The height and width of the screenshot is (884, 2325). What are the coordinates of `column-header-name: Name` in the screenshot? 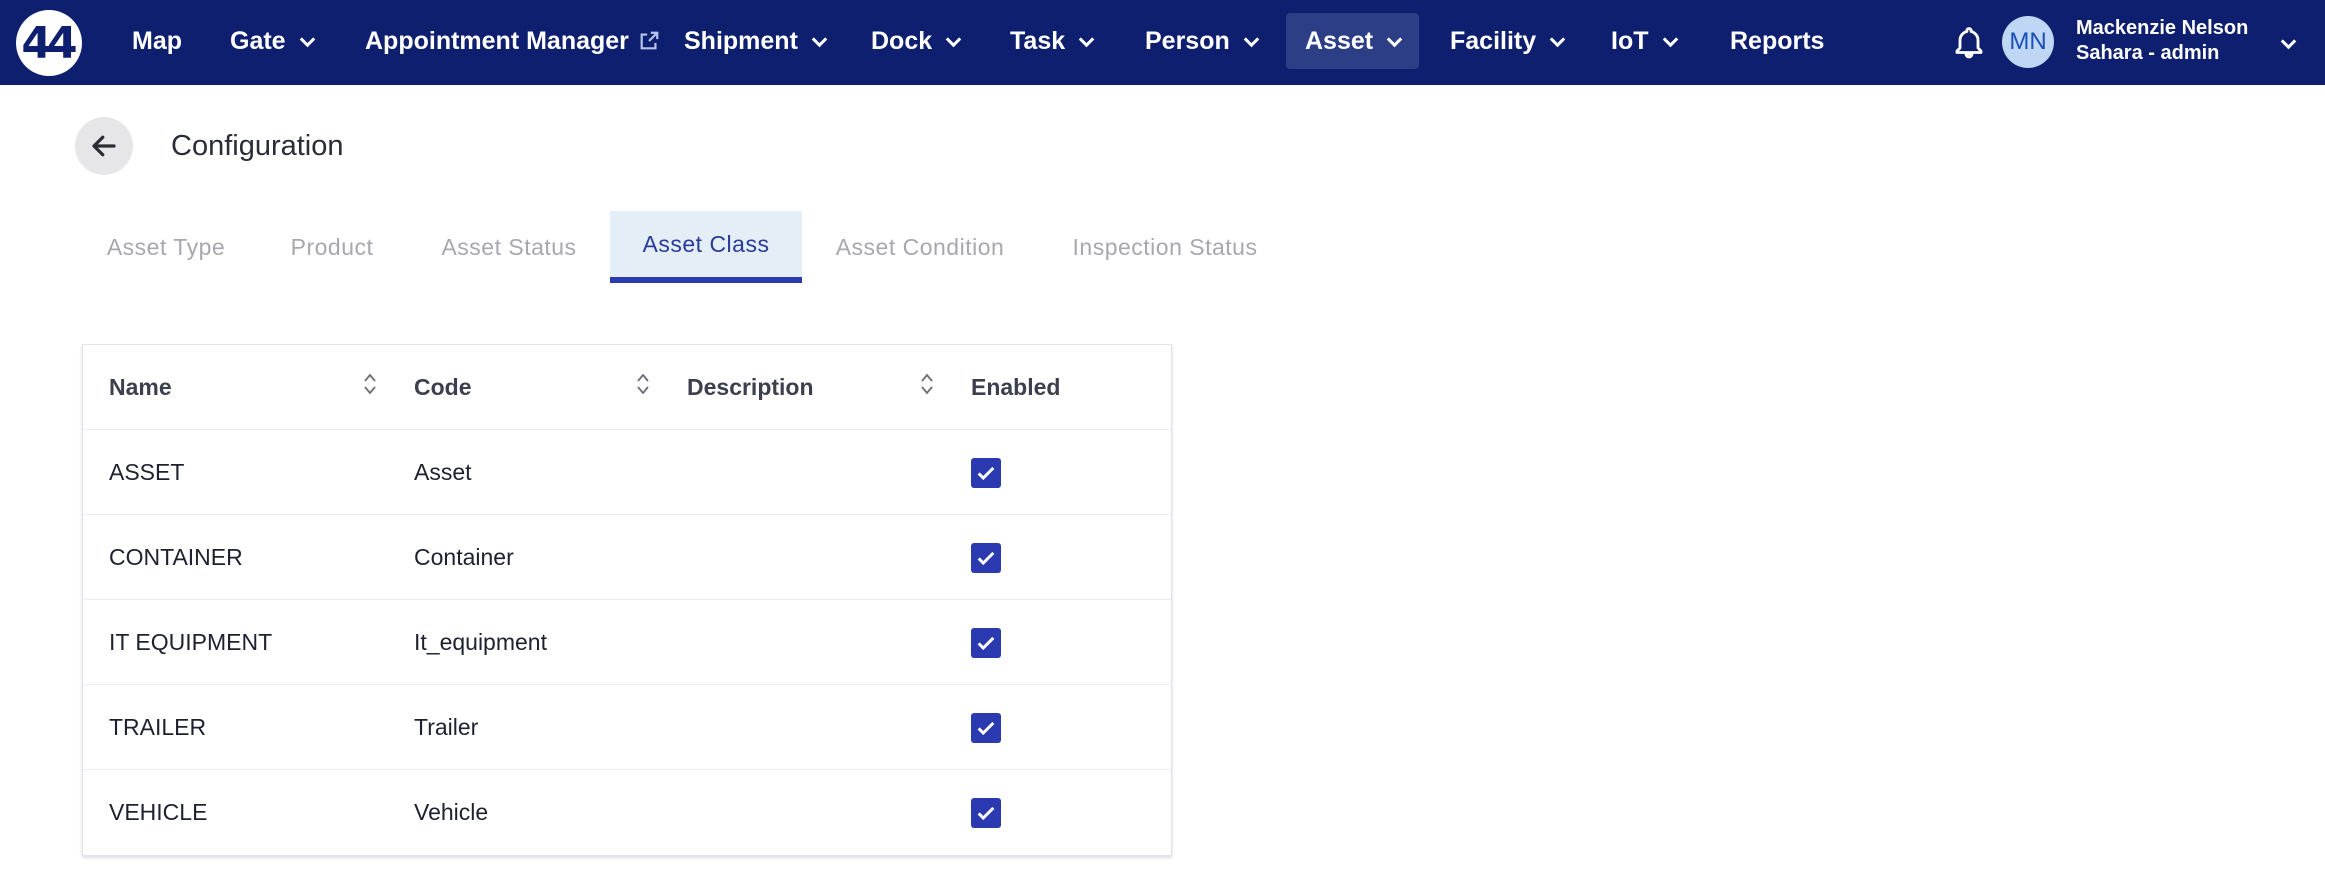 It's located at (140, 387).